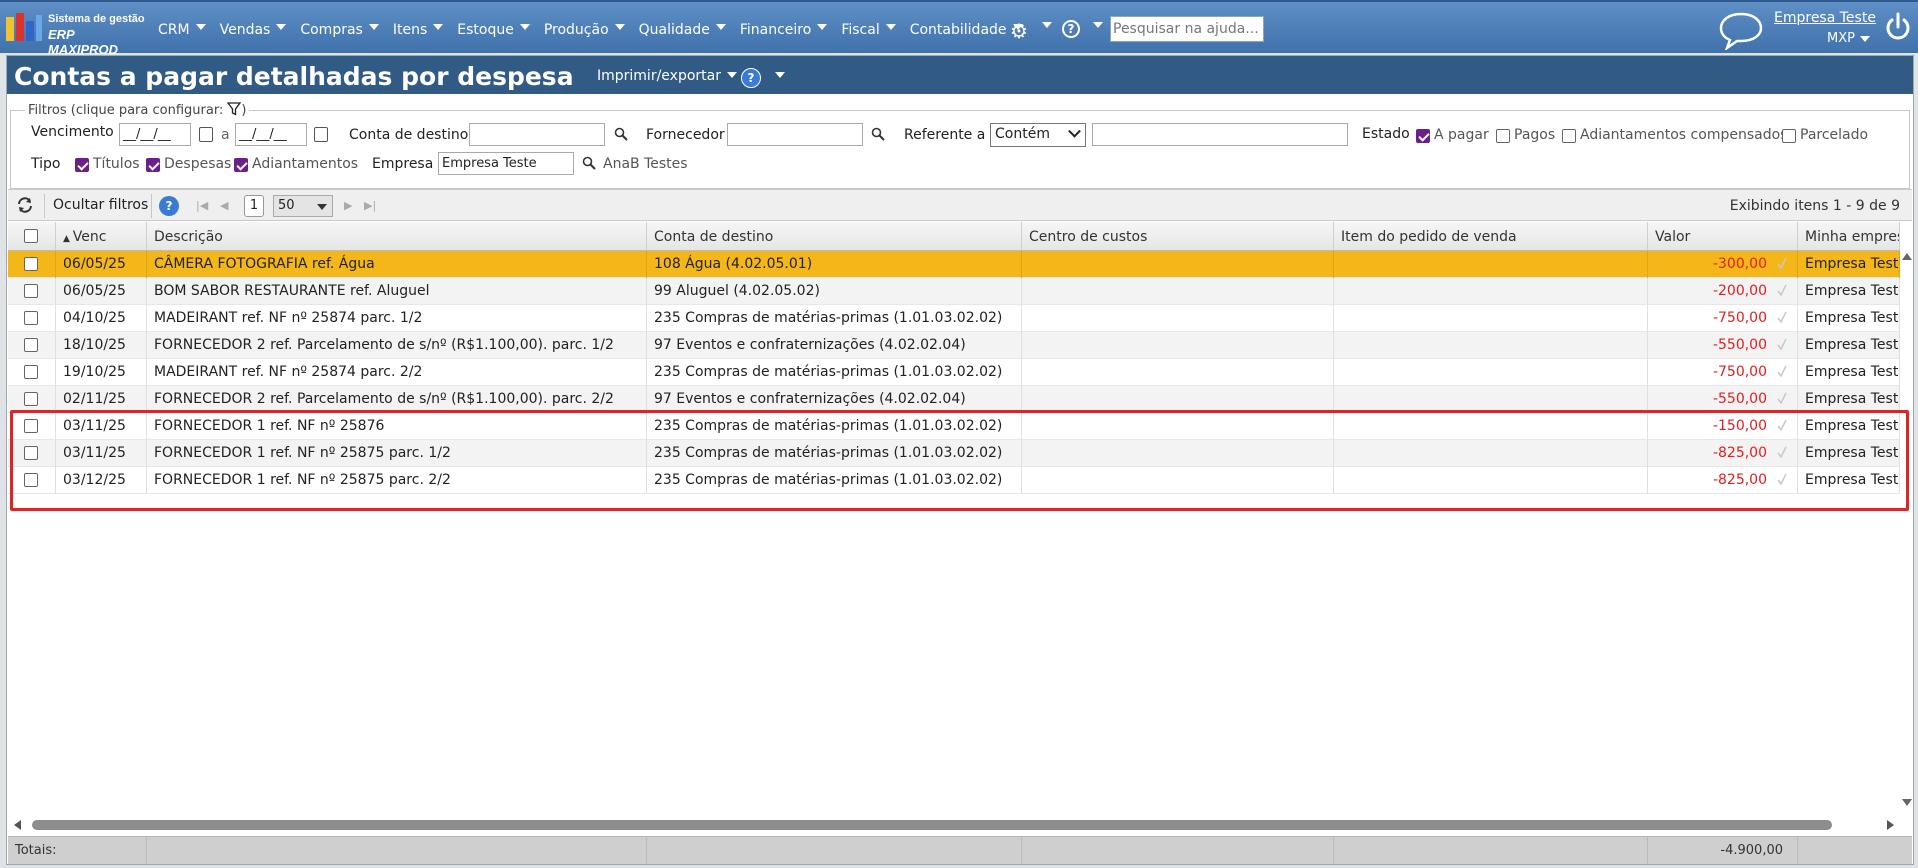  What do you see at coordinates (76, 34) in the screenshot?
I see `erp-logo: Sistema de gestão ERP MAXIPROD` at bounding box center [76, 34].